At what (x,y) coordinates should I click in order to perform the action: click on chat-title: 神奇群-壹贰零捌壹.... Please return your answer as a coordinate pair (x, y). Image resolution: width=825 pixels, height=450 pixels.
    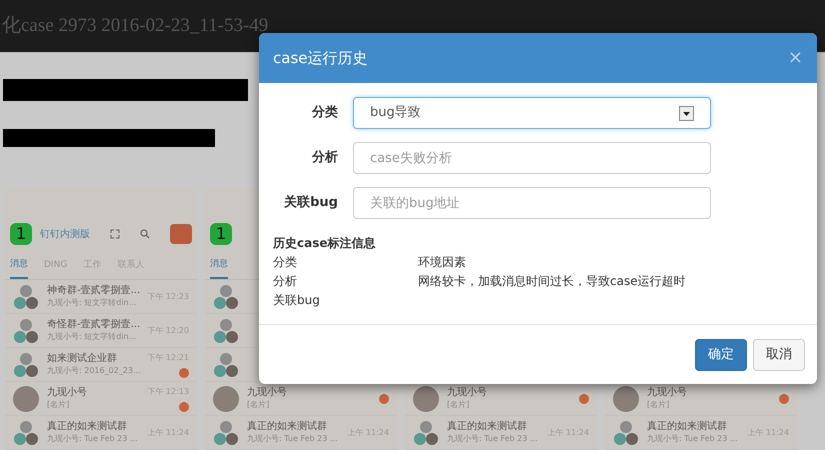
    Looking at the image, I should click on (92, 291).